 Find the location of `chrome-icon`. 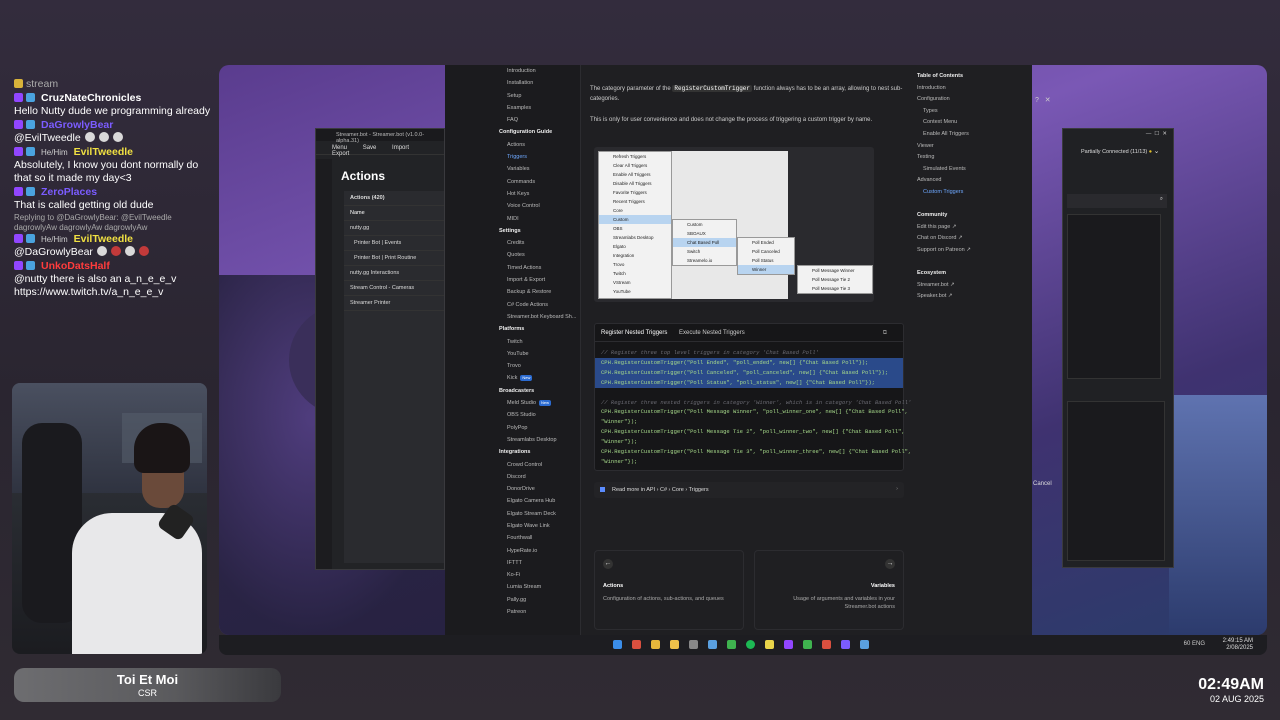

chrome-icon is located at coordinates (655, 644).